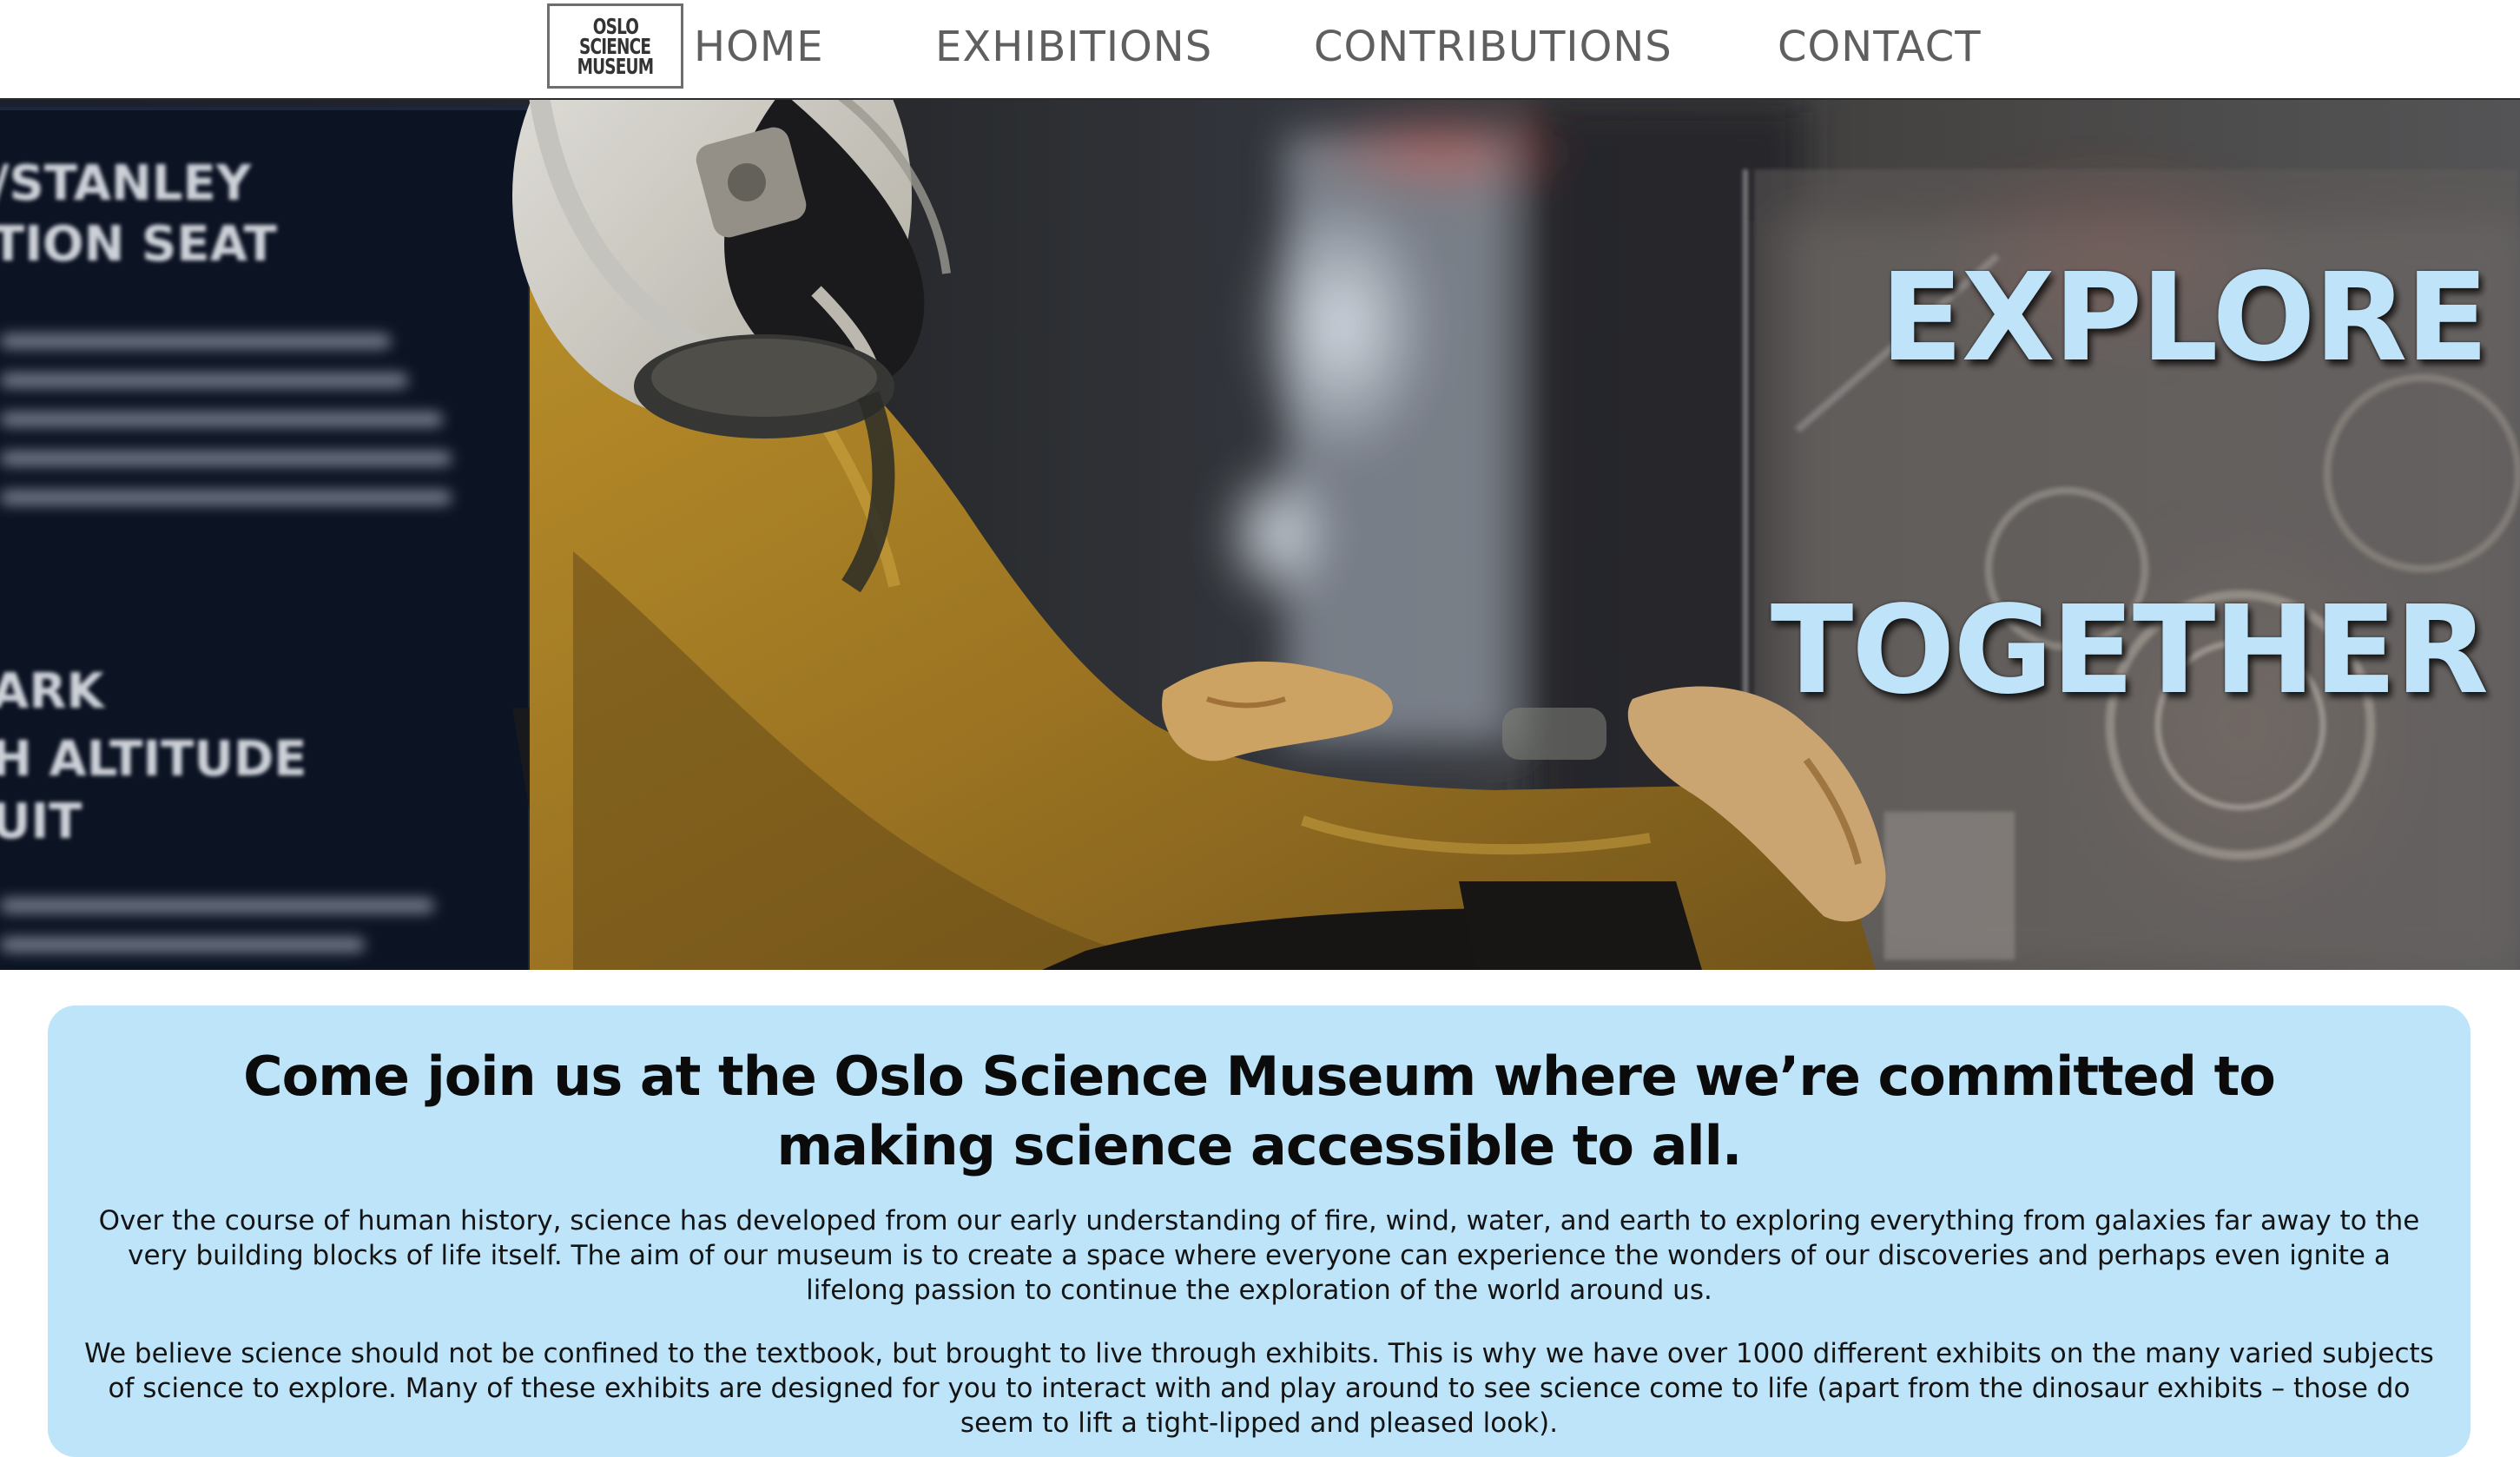 This screenshot has width=2520, height=1457. I want to click on museum-logo: OSLO SCIENCE MUSEUM, so click(615, 46).